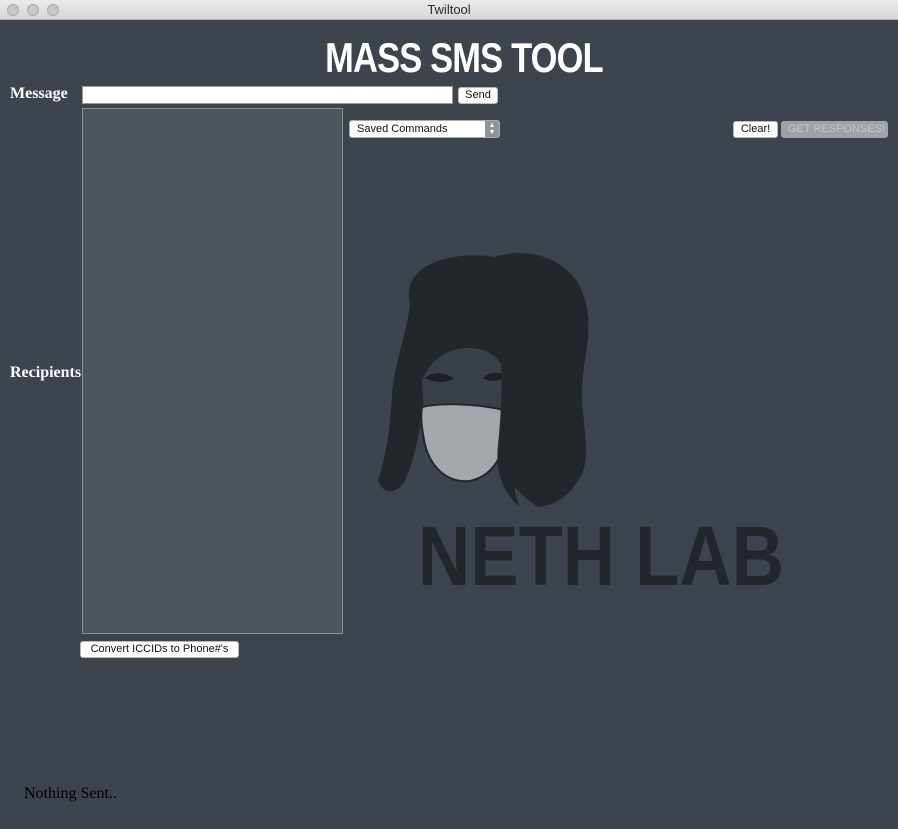 The height and width of the screenshot is (829, 898). Describe the element at coordinates (755, 129) in the screenshot. I see `clear-button: Clear!` at that location.